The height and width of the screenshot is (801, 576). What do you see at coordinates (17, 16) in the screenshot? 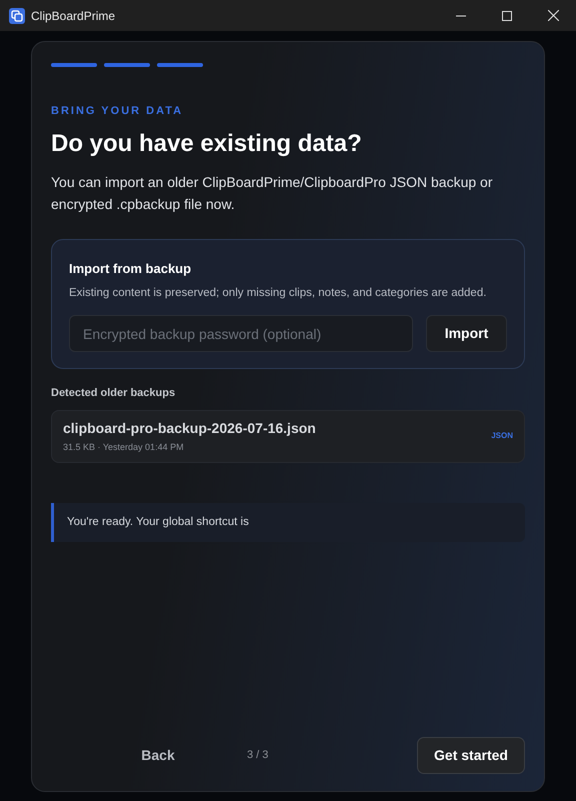
I see `app-icon` at bounding box center [17, 16].